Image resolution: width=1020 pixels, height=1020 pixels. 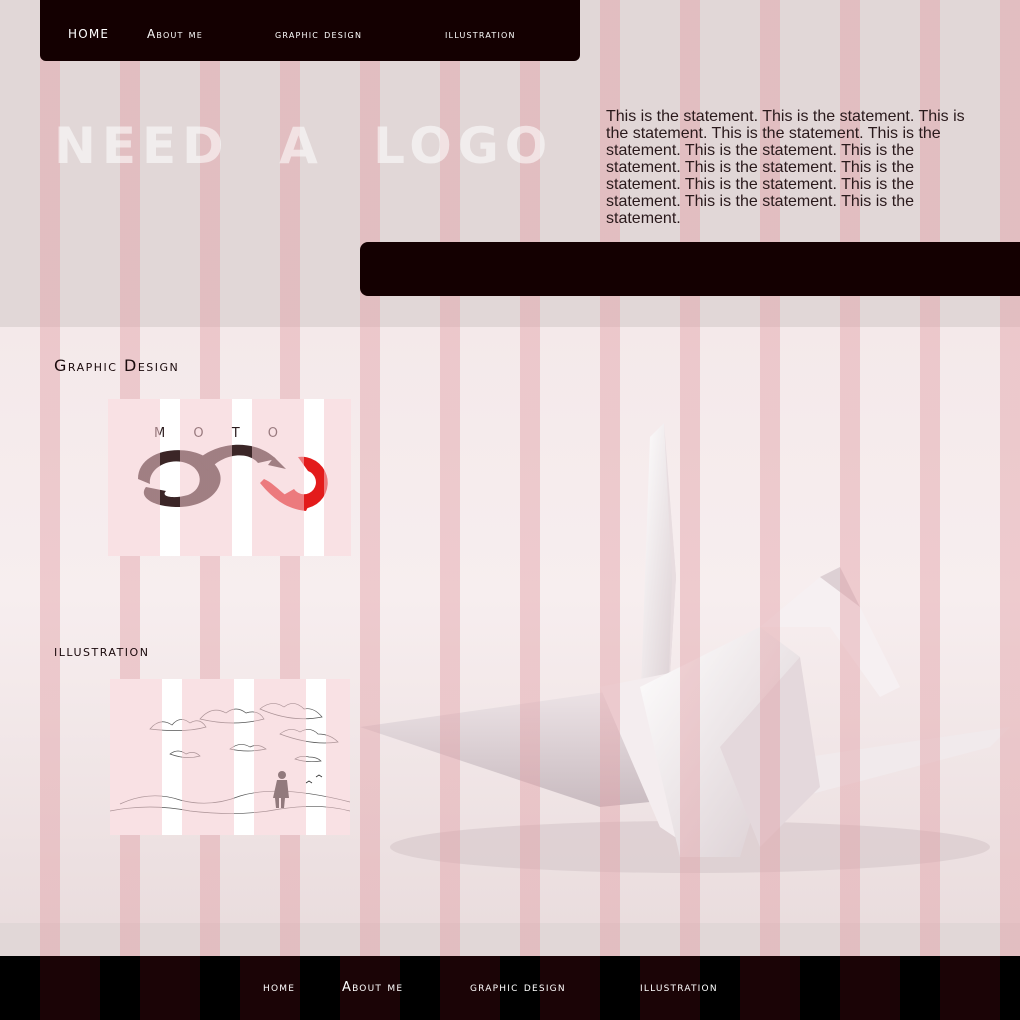 I want to click on illustration-thumbnail, so click(x=230, y=757).